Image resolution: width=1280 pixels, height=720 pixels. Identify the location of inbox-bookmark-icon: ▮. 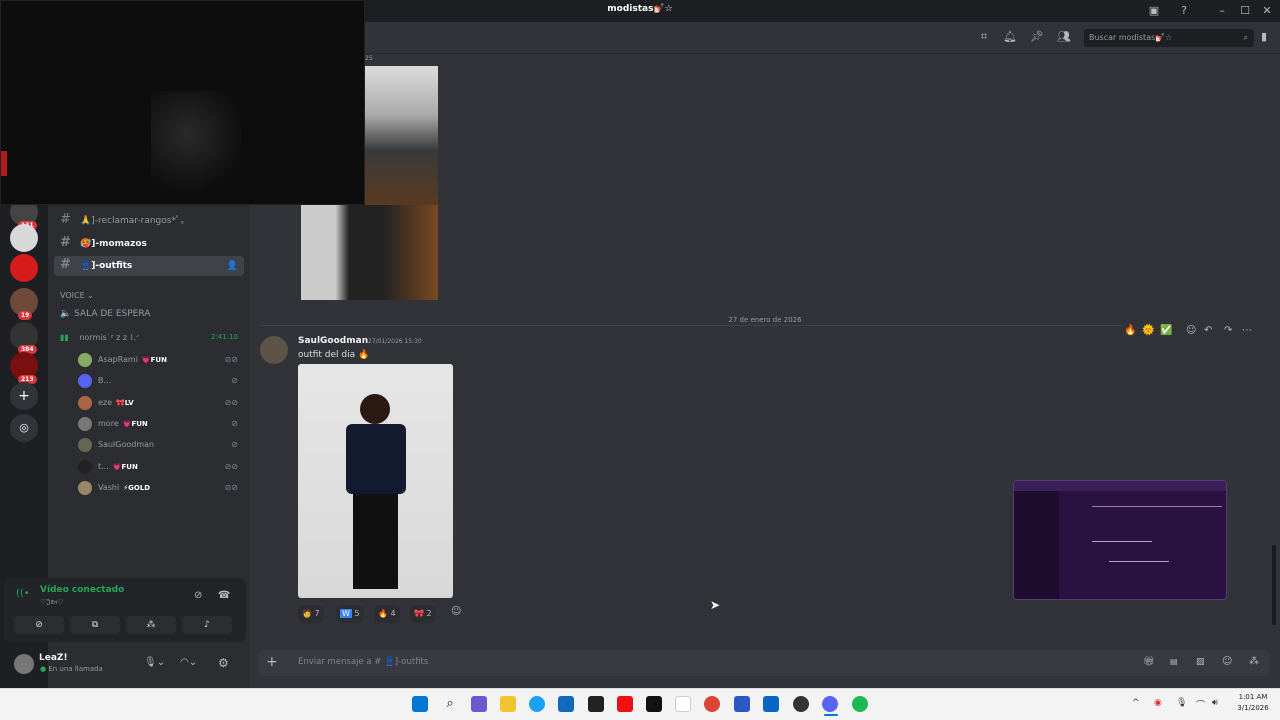
(1264, 38).